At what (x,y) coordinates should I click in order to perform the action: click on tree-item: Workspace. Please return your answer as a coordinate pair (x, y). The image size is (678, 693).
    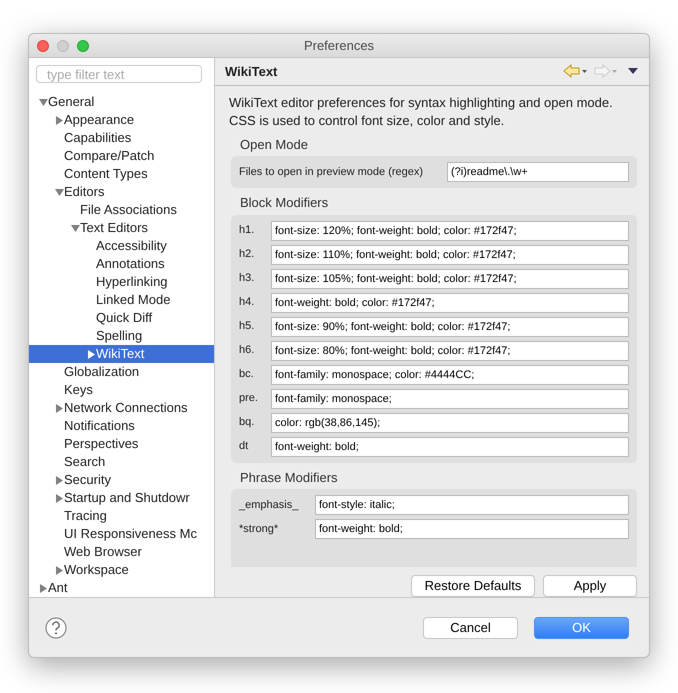
    Looking at the image, I should click on (121, 570).